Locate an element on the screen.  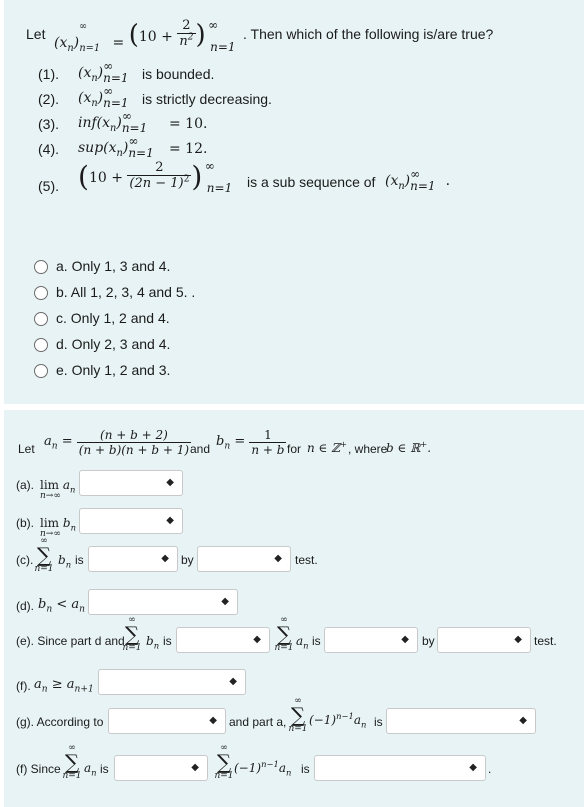
part-e-is-2: is is located at coordinates (316, 641).